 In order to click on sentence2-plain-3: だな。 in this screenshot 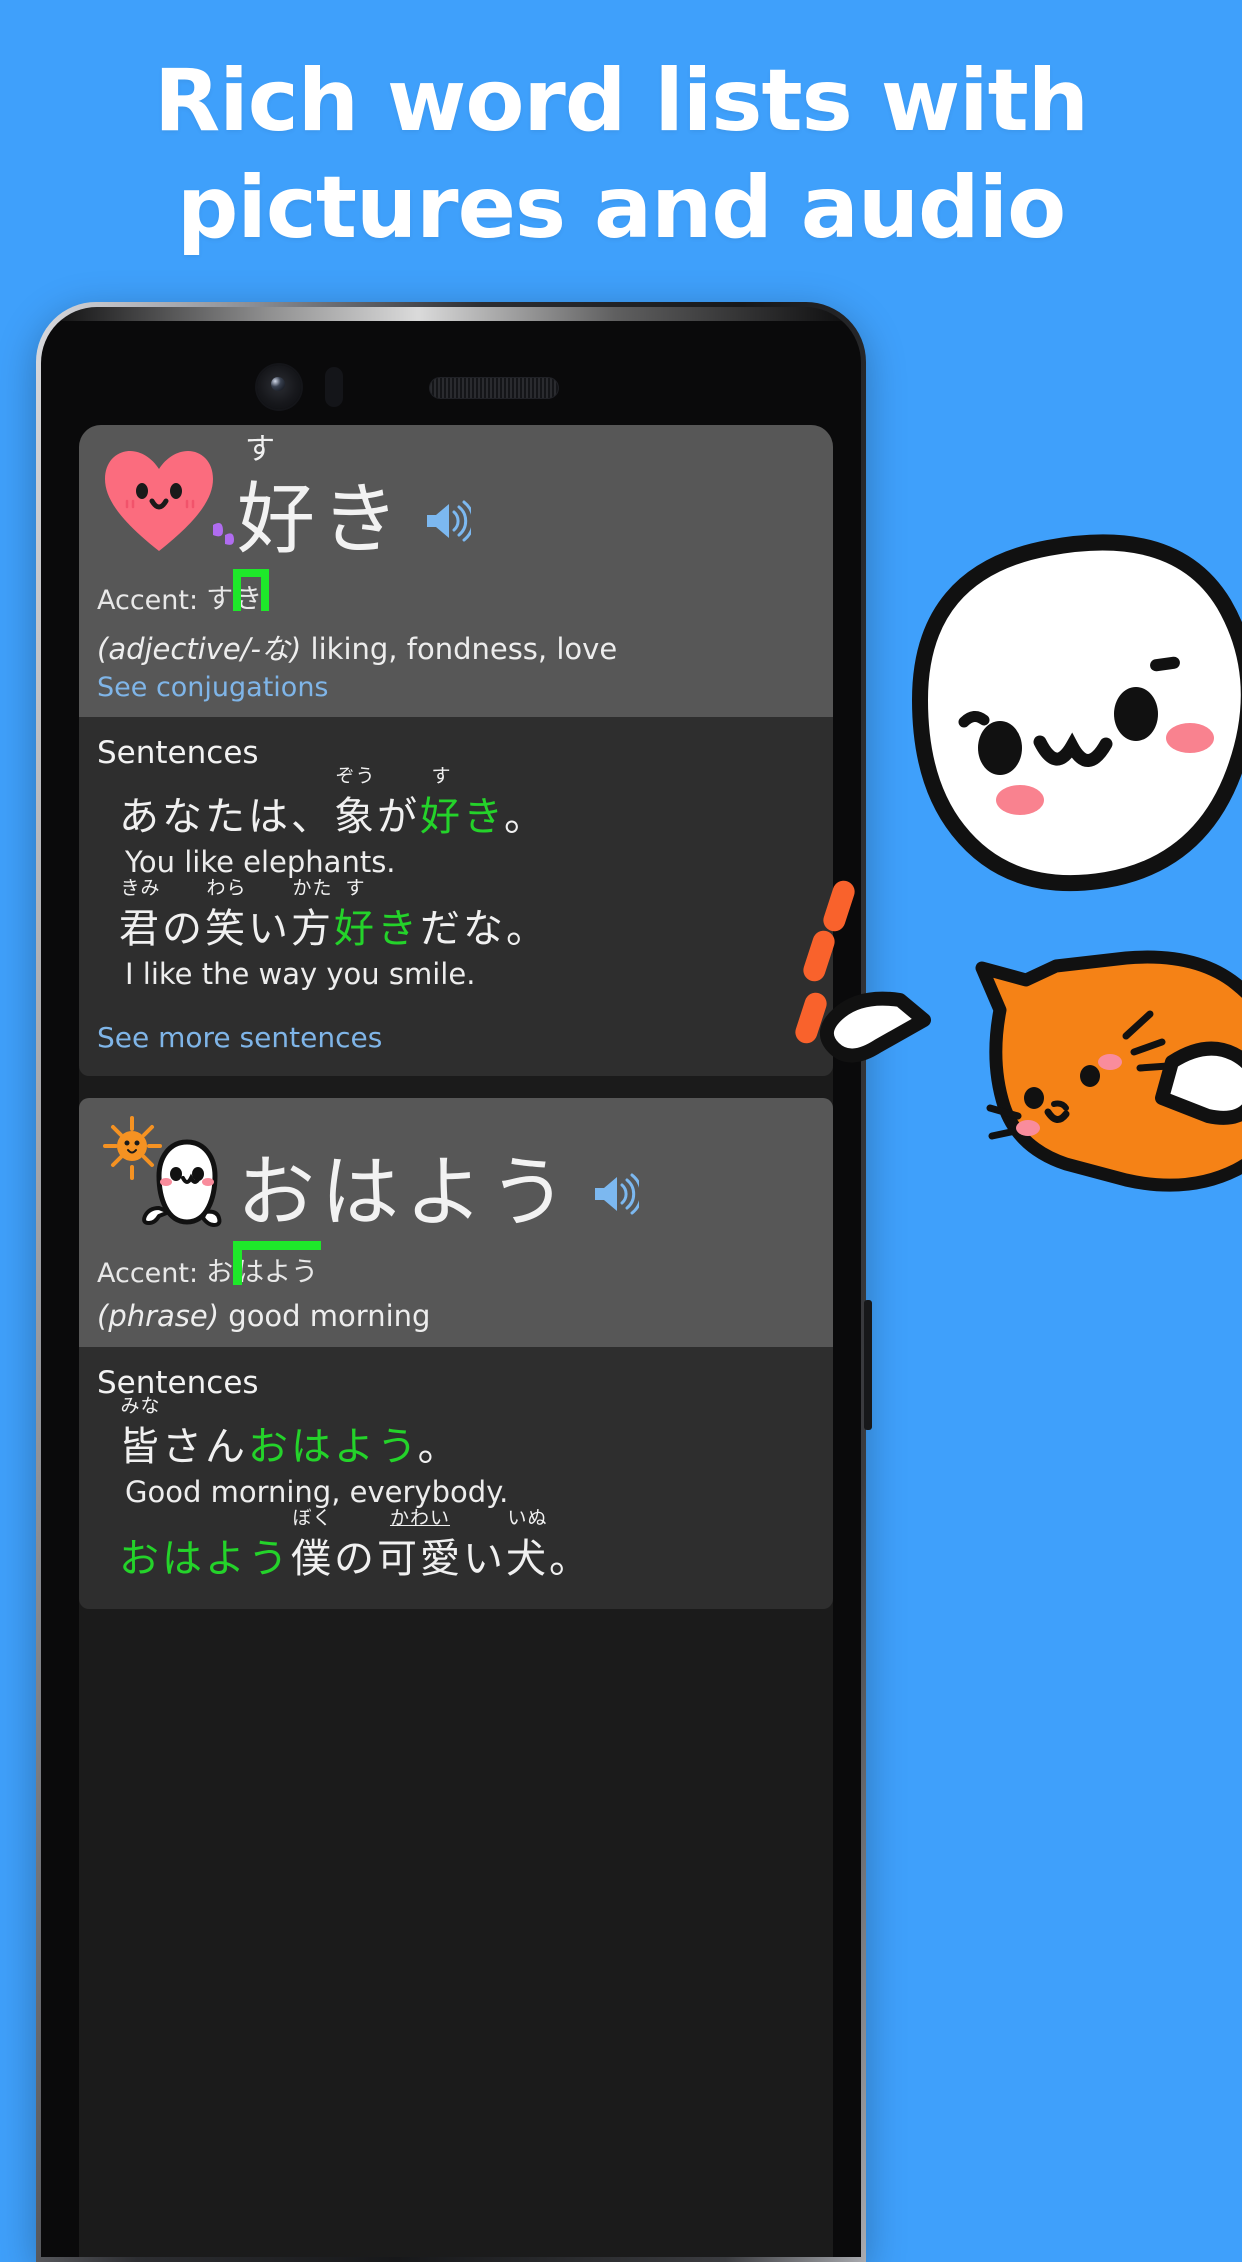, I will do `click(484, 929)`.